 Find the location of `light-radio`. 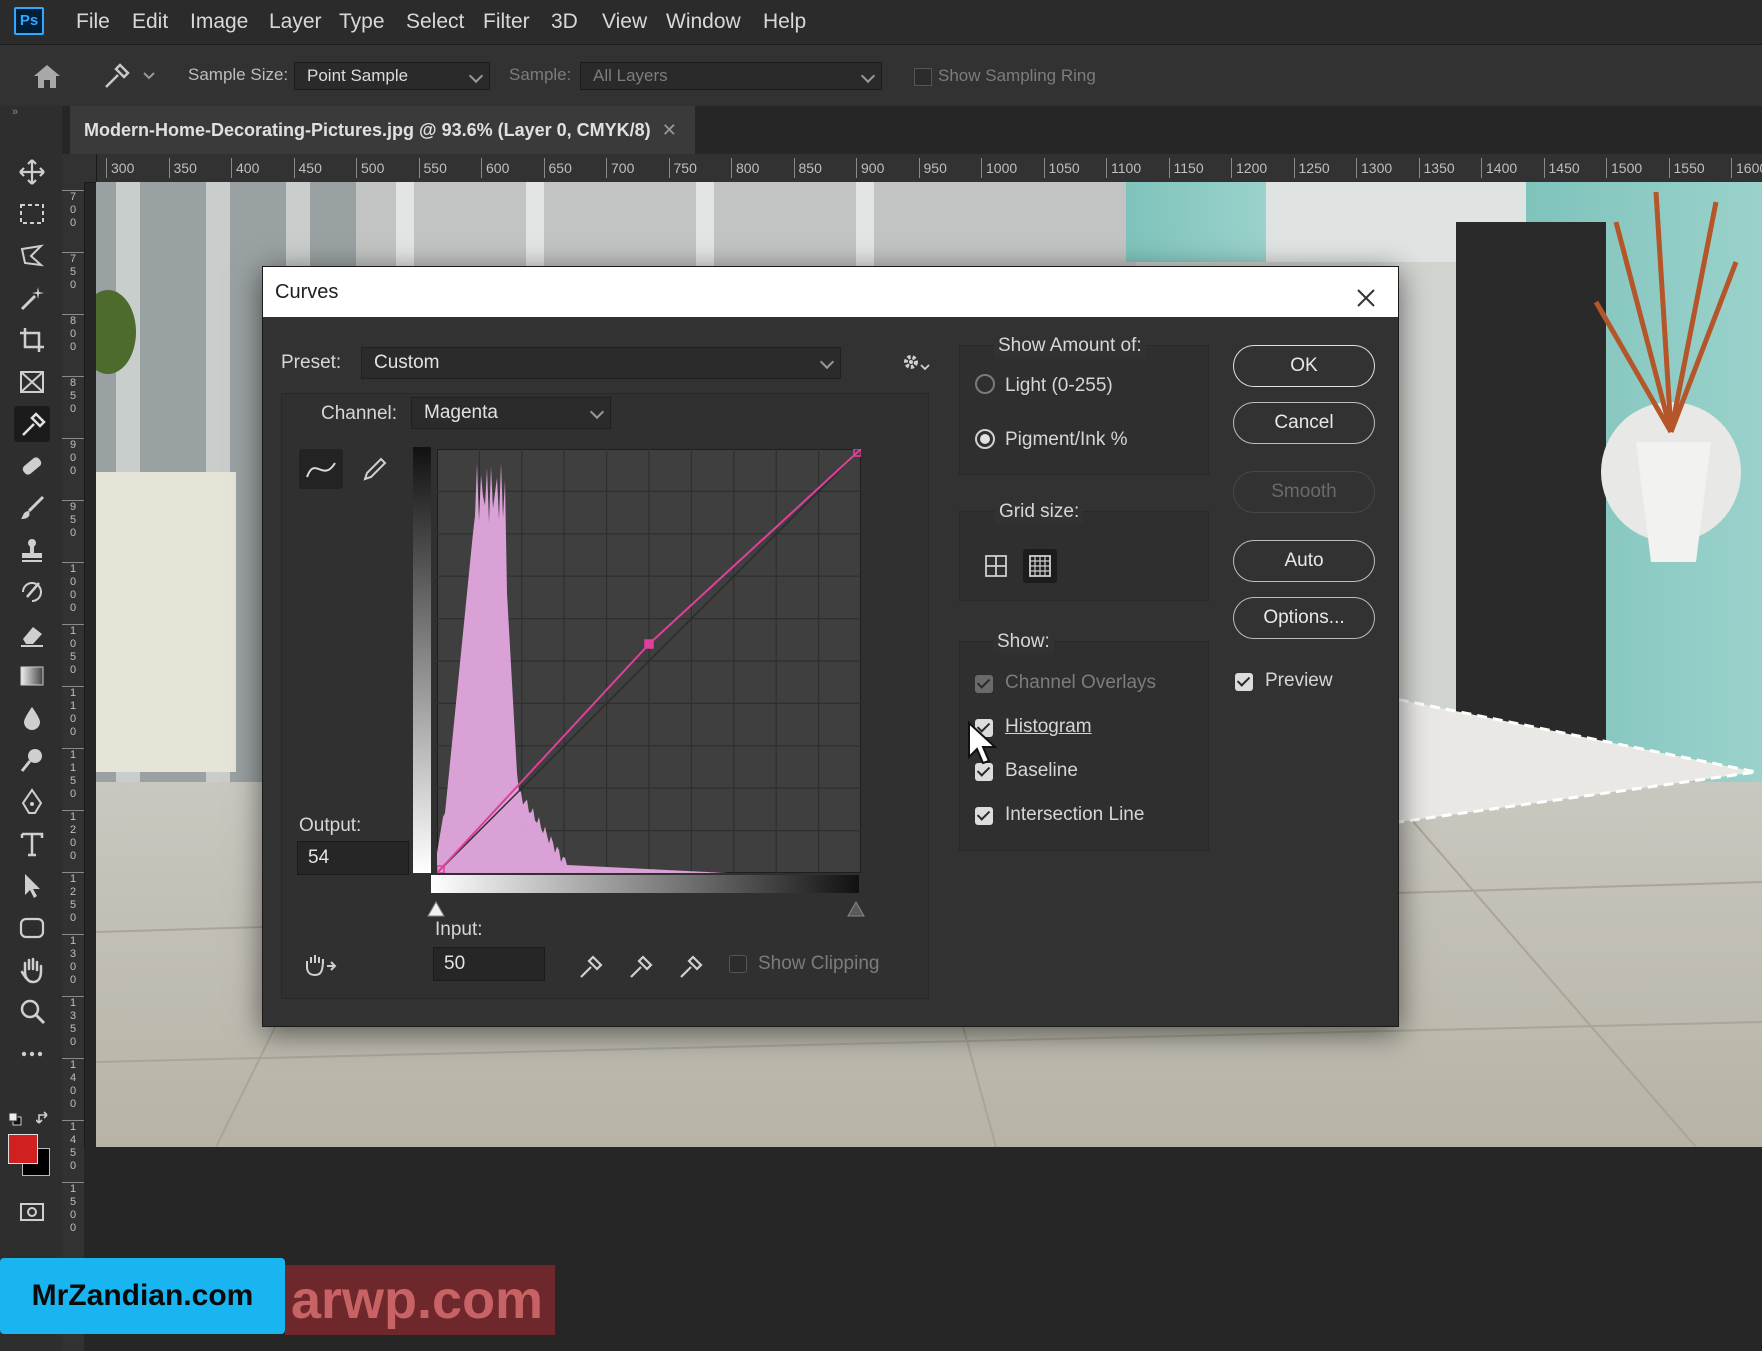

light-radio is located at coordinates (985, 384).